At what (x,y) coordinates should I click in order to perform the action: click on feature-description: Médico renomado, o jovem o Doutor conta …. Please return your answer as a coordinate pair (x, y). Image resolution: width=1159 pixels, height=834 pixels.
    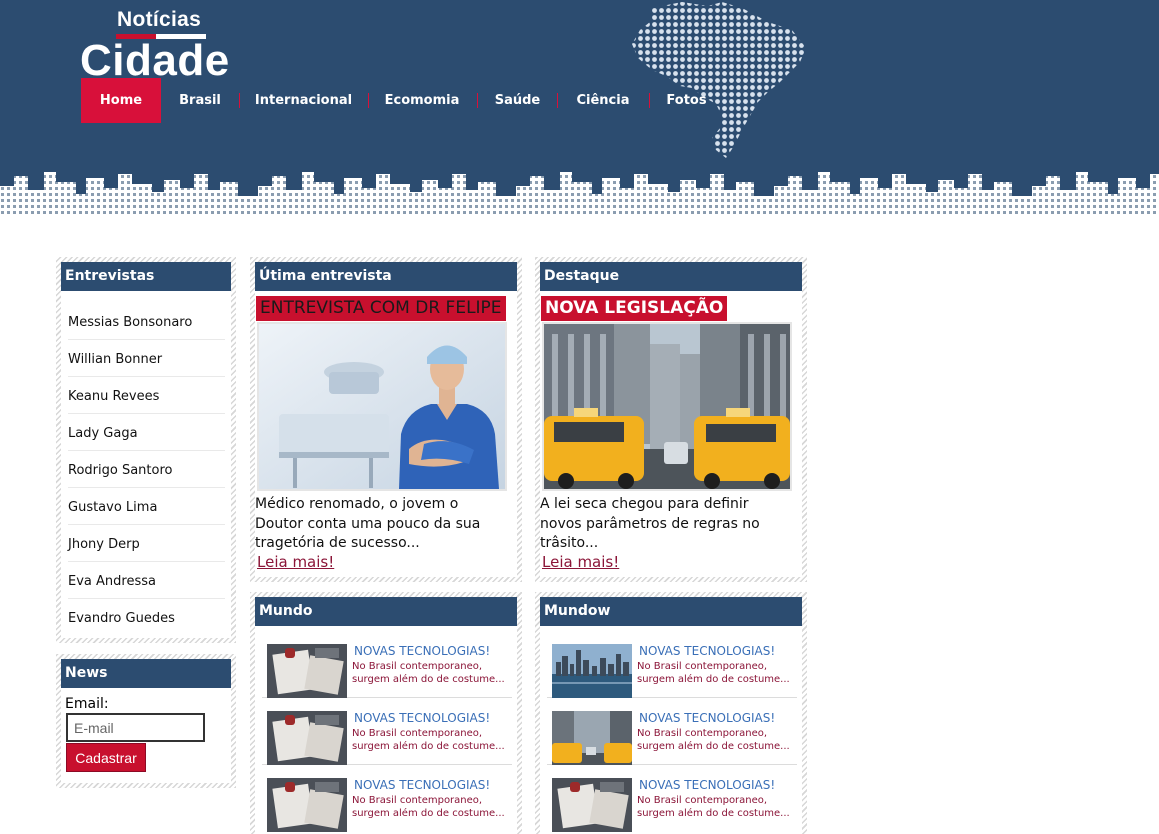
    Looking at the image, I should click on (368, 523).